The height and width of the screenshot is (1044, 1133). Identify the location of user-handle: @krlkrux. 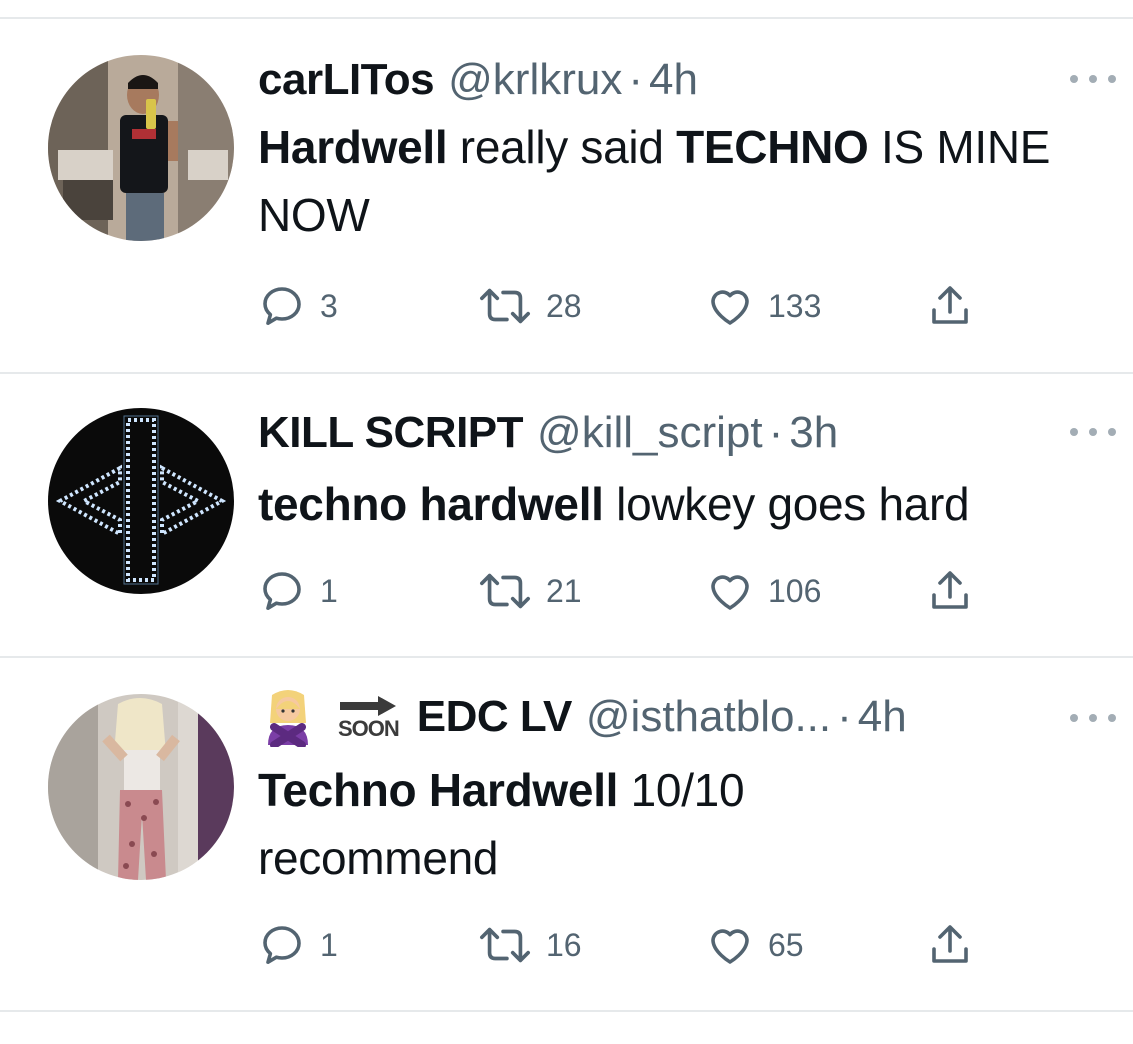
(535, 80).